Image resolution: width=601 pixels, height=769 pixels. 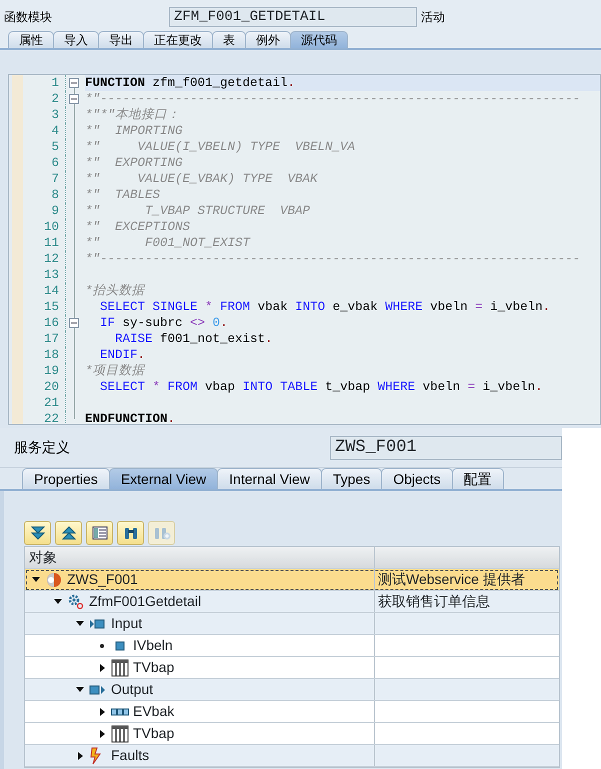 I want to click on tab: Types, so click(x=351, y=478).